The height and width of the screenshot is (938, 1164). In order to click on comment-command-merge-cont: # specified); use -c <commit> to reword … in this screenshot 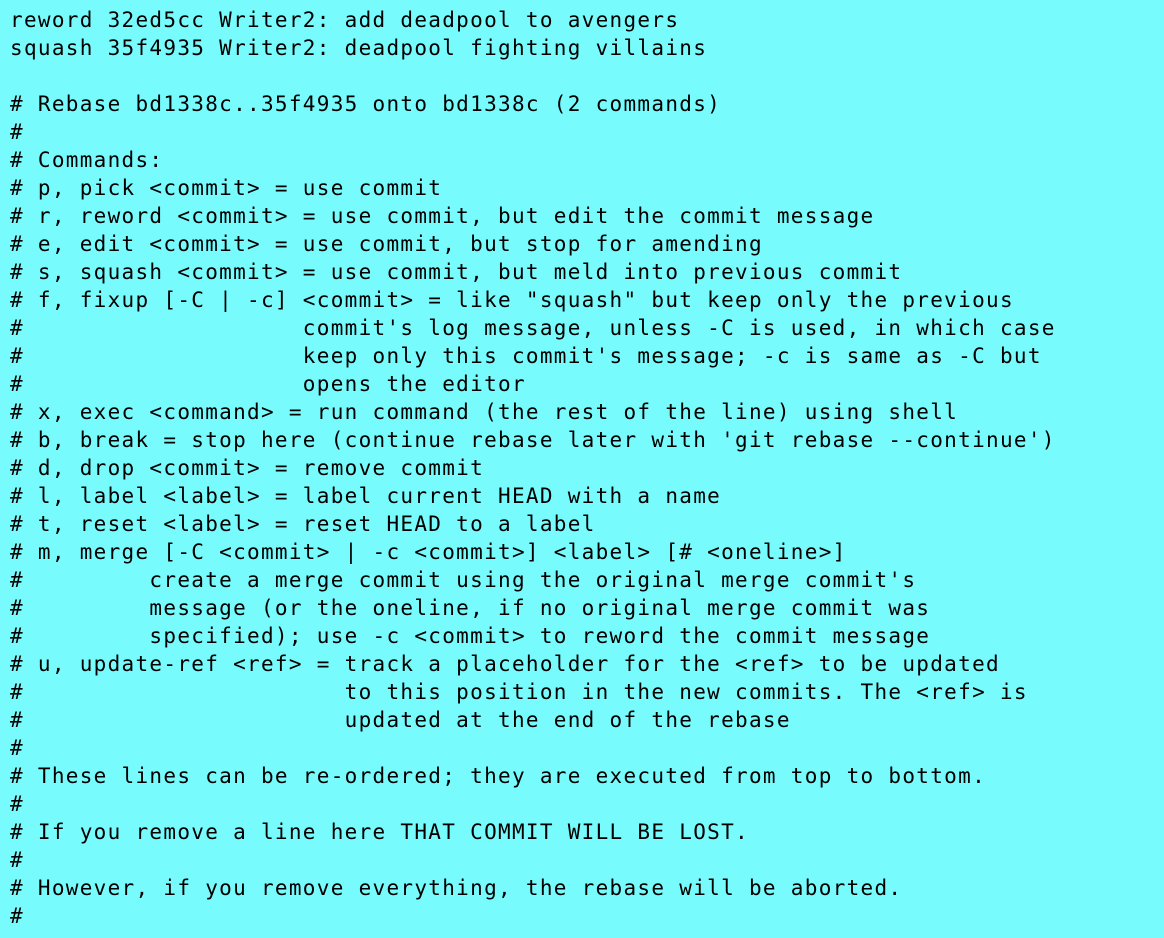, I will do `click(533, 636)`.